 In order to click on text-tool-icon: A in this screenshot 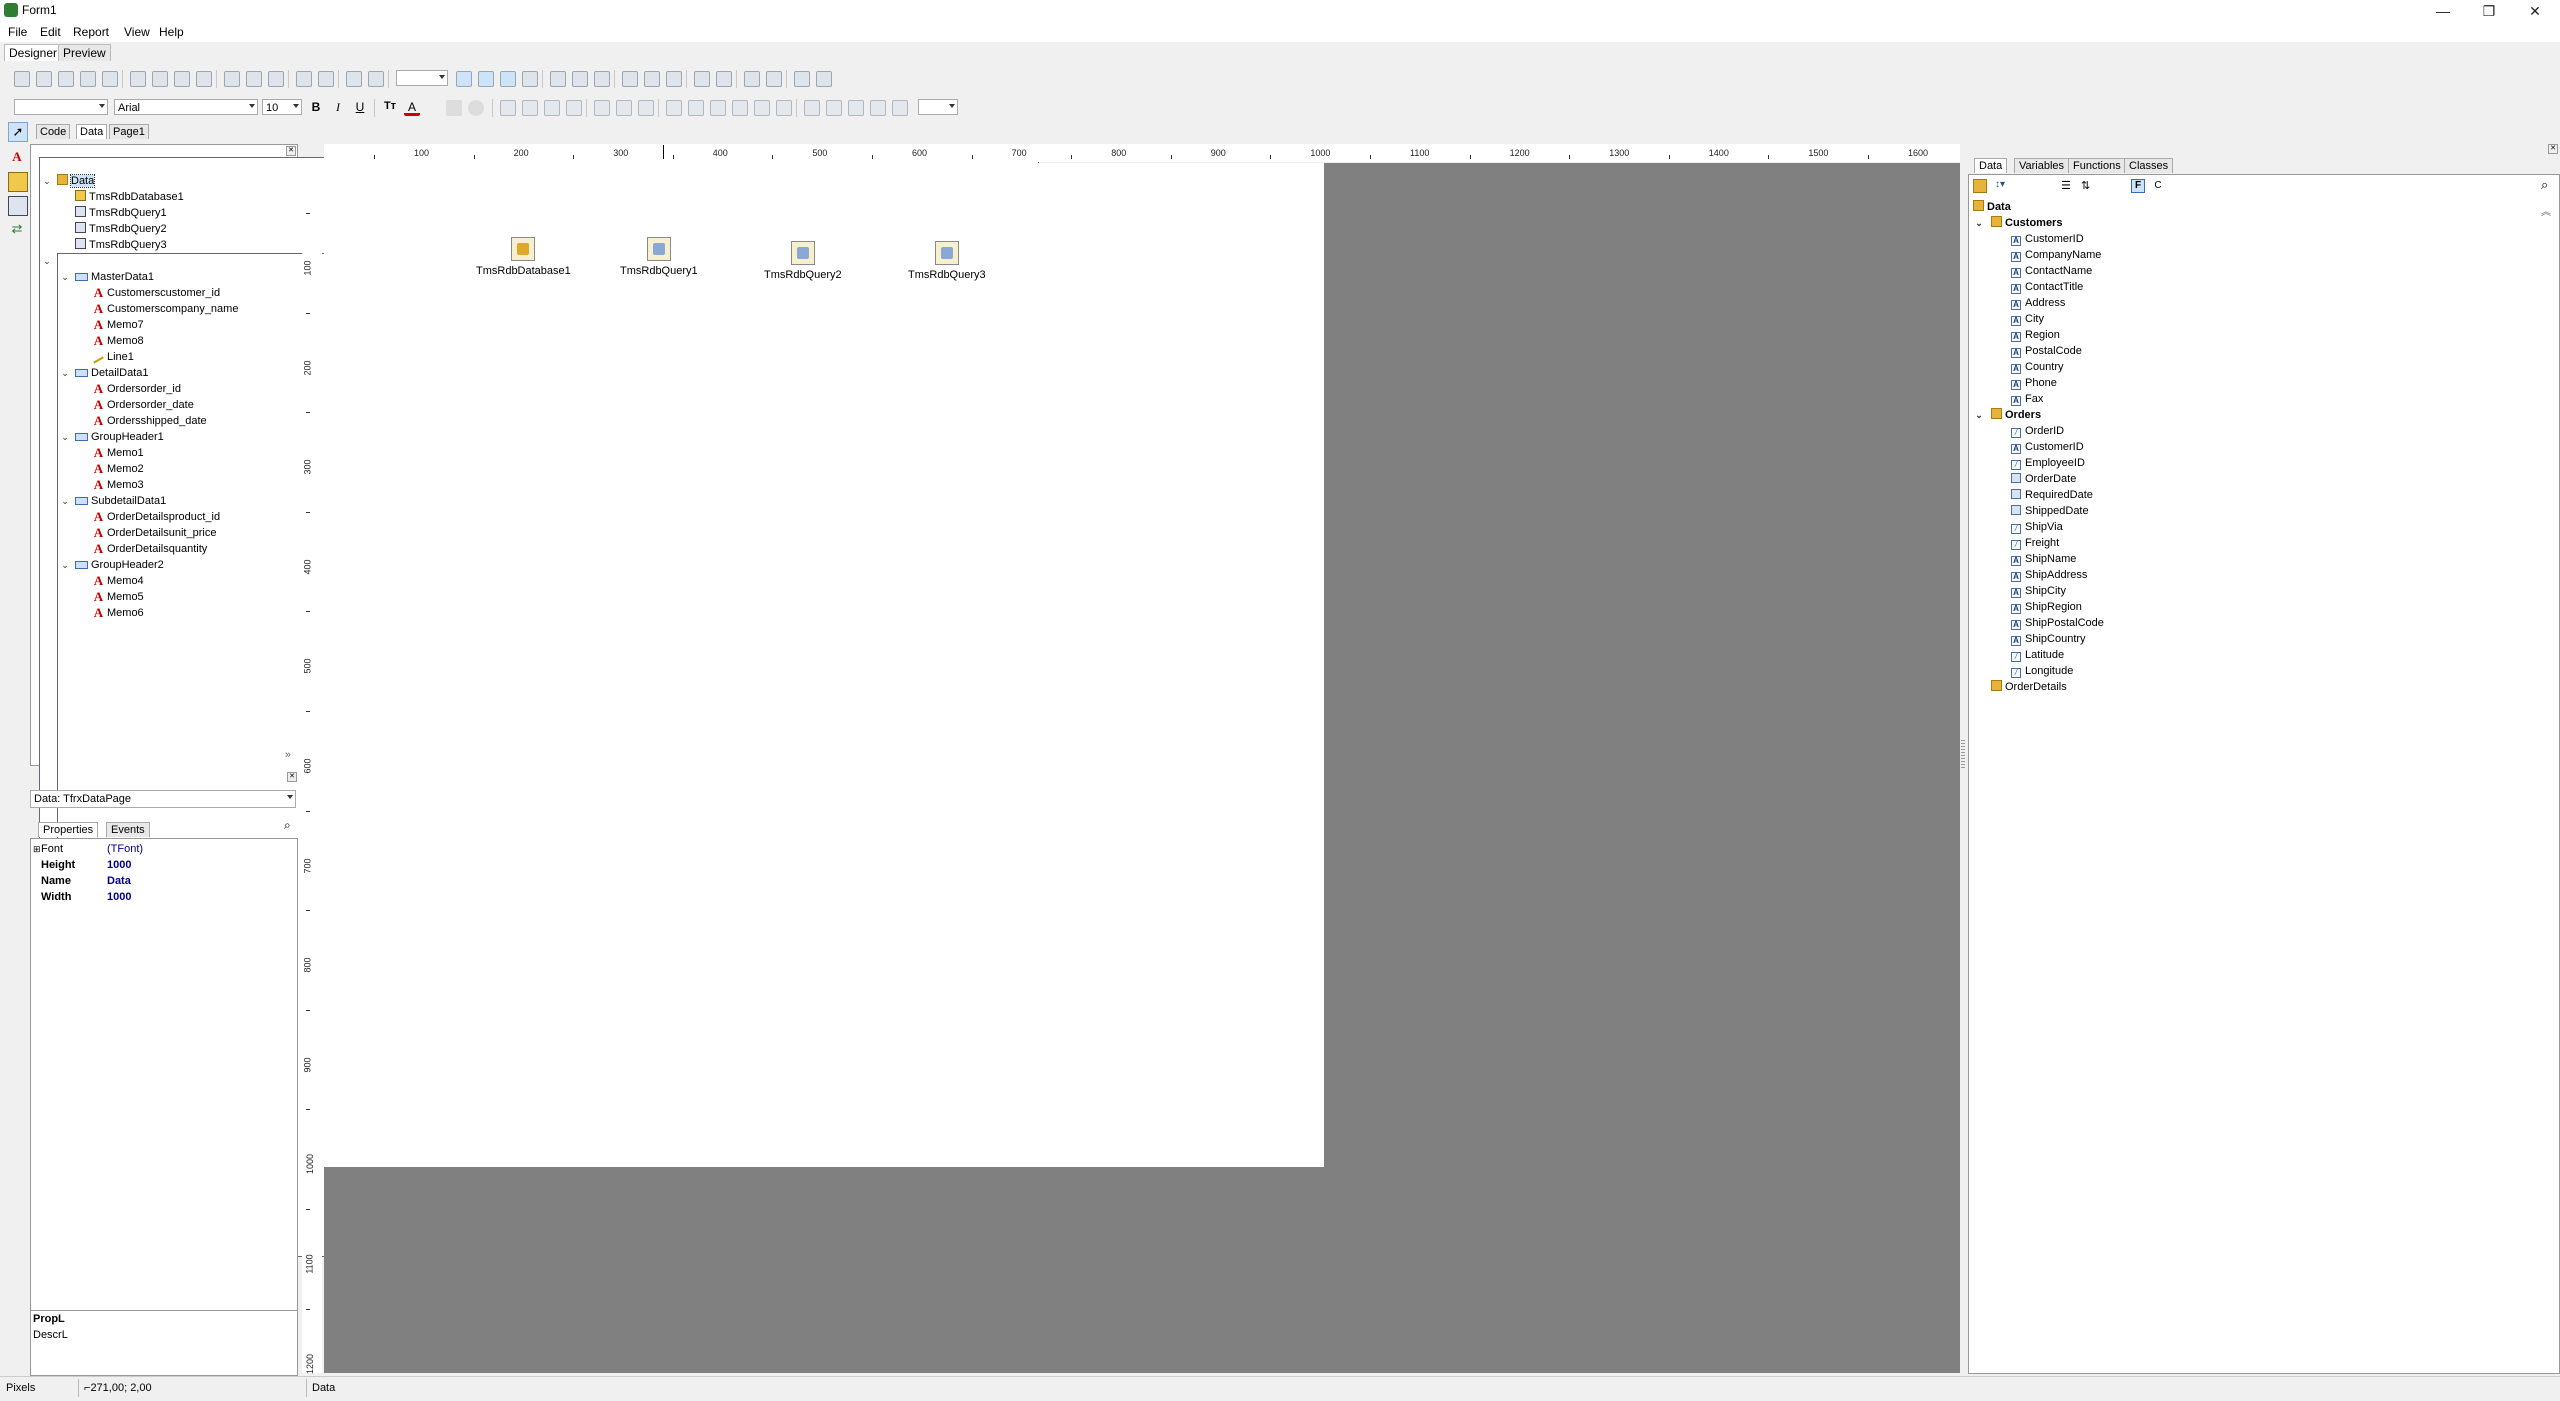, I will do `click(17, 157)`.